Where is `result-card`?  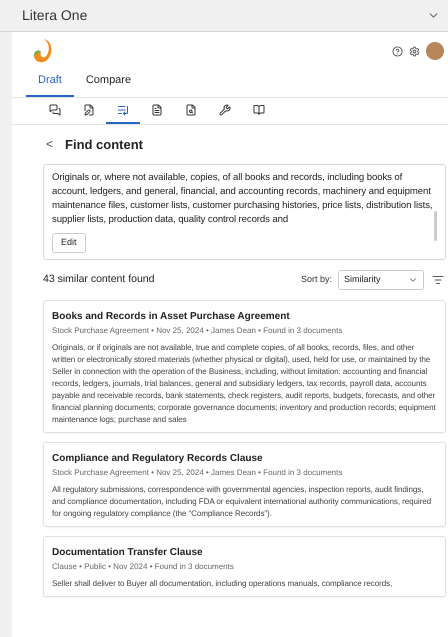
result-card is located at coordinates (244, 484).